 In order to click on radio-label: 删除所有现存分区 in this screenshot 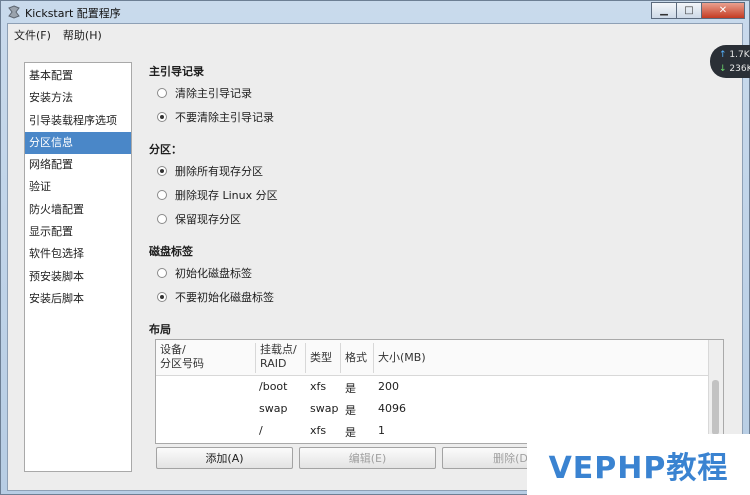, I will do `click(219, 171)`.